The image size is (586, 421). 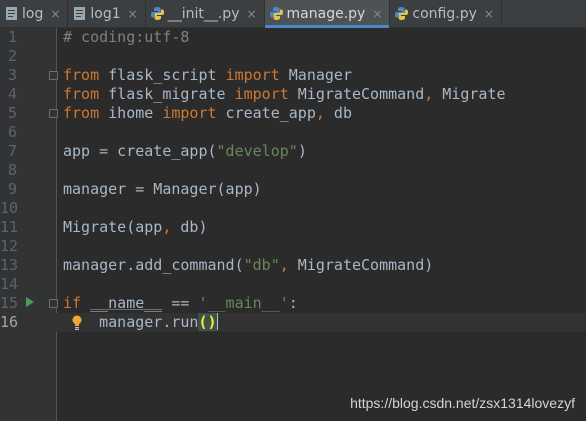 I want to click on line-number: 14, so click(x=9, y=284).